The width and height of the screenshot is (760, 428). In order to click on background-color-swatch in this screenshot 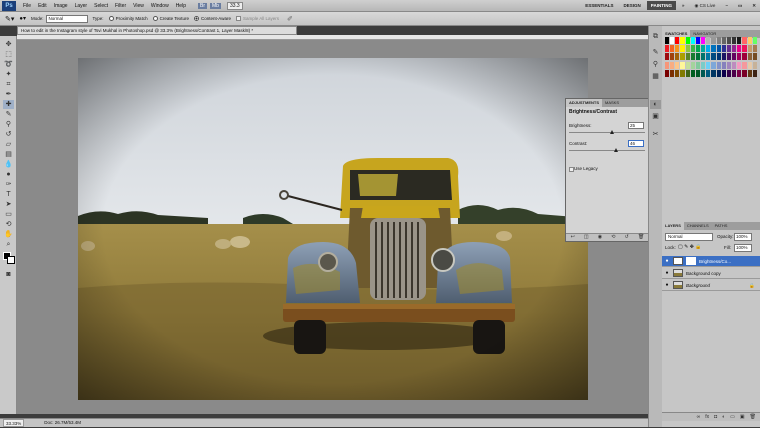, I will do `click(11, 260)`.